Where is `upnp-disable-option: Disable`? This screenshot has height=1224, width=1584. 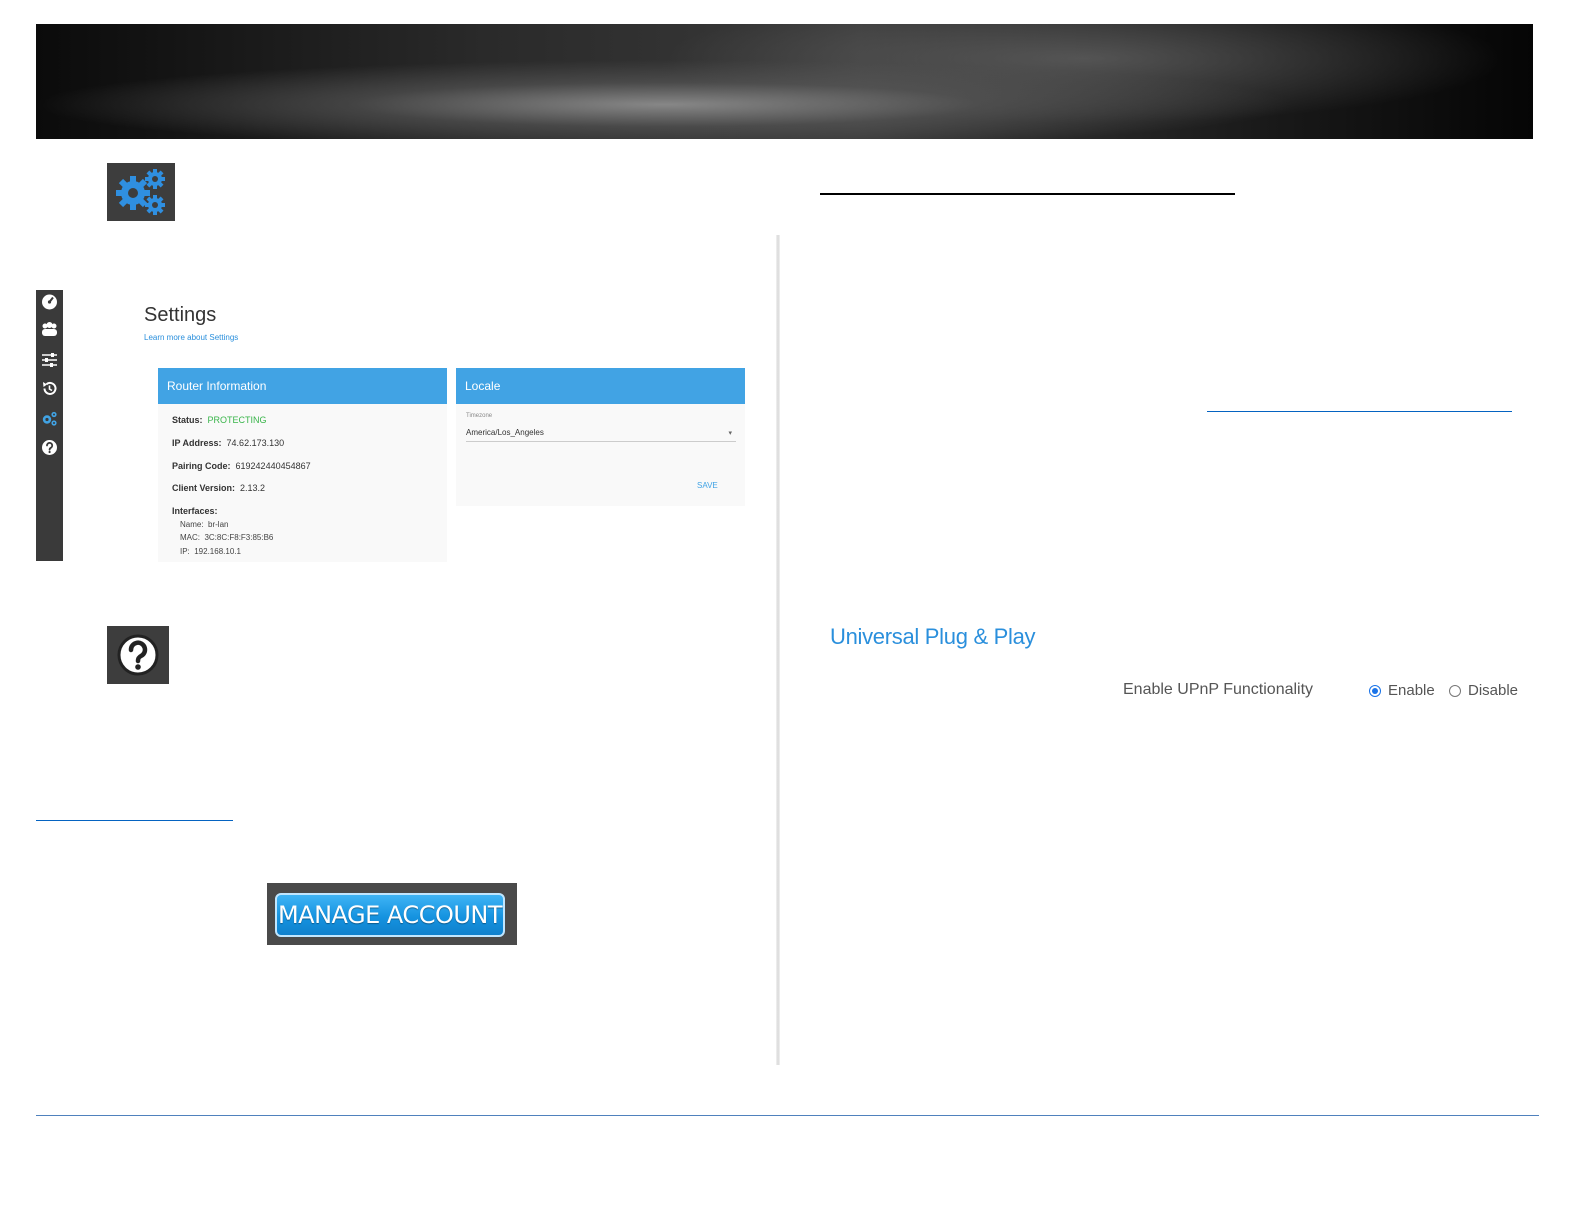 upnp-disable-option: Disable is located at coordinates (1483, 690).